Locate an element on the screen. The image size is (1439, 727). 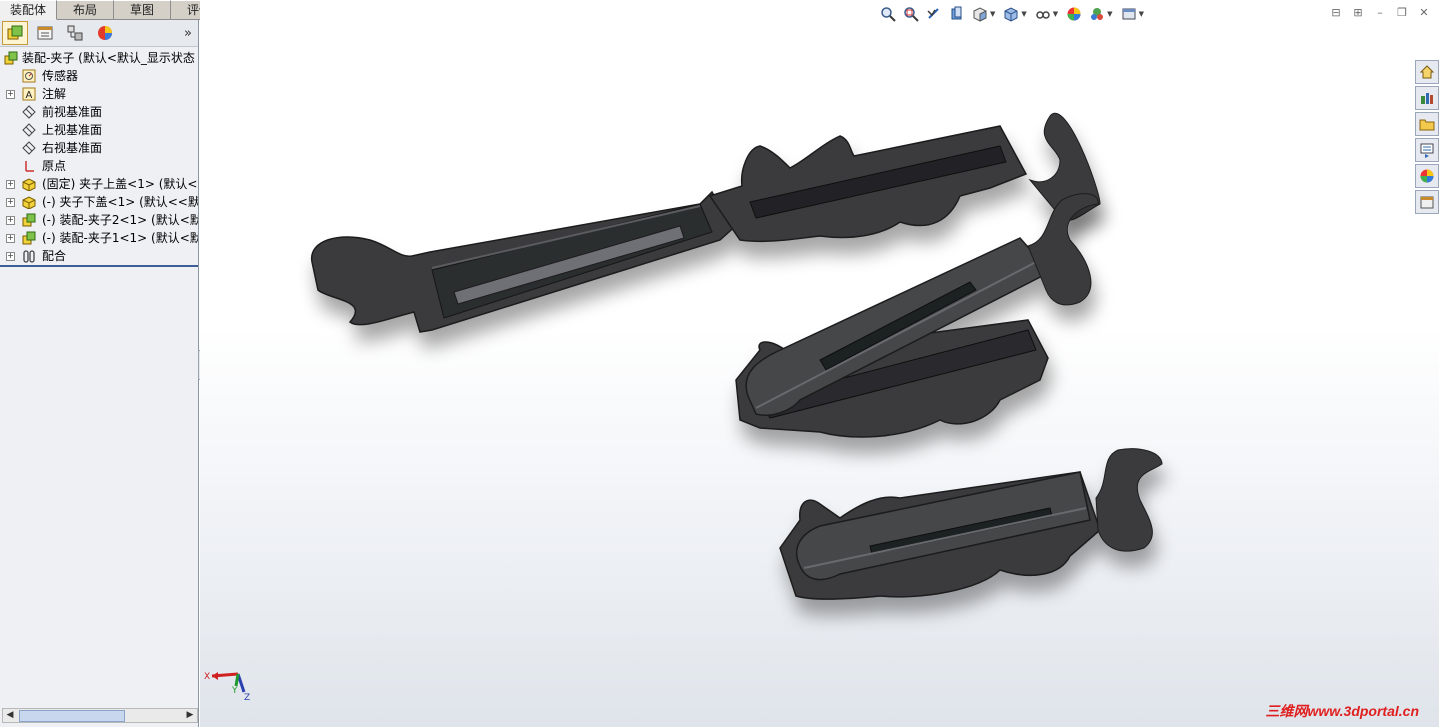
tree-item: + (-) 装配-夹子1<1> (默认<默 is located at coordinates (99, 238).